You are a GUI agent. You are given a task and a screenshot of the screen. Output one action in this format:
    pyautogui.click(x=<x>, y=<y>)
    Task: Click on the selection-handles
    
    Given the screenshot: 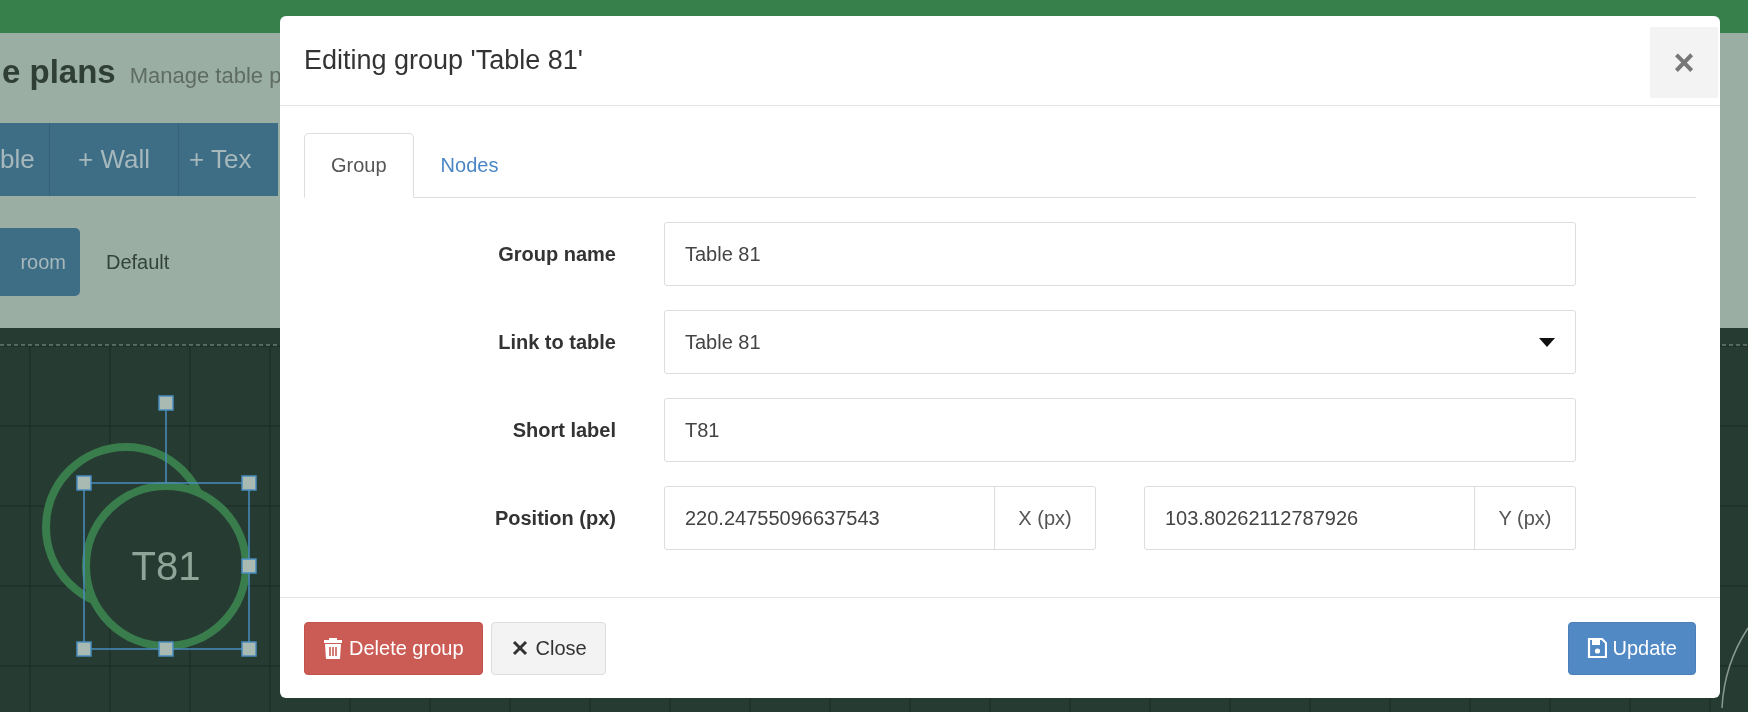 What is the action you would take?
    pyautogui.click(x=166, y=526)
    